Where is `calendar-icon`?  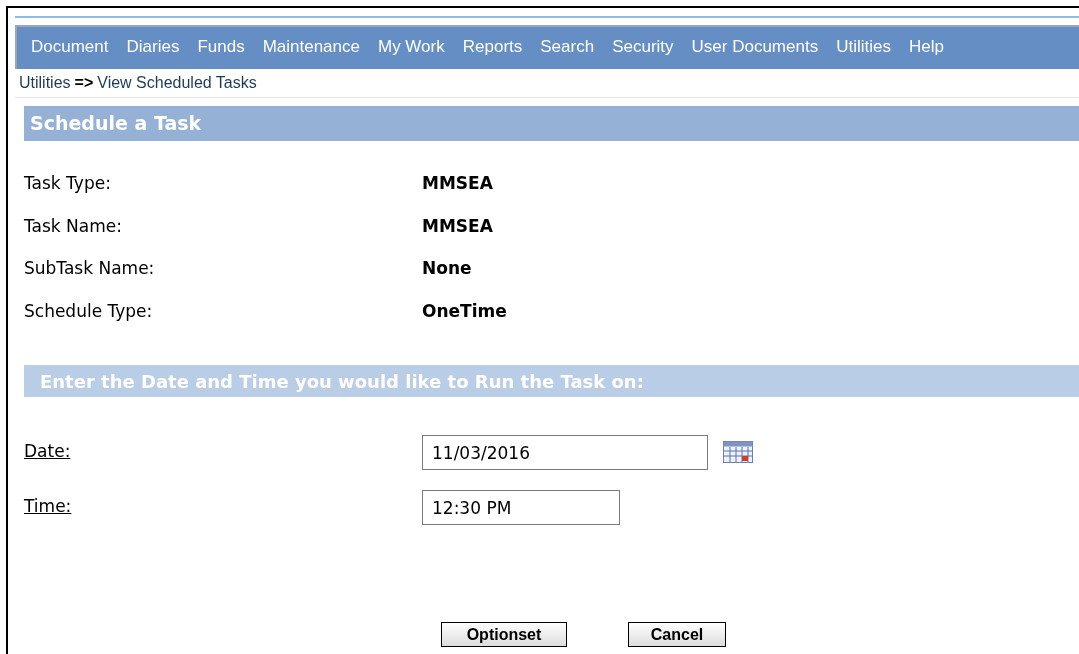
calendar-icon is located at coordinates (738, 452).